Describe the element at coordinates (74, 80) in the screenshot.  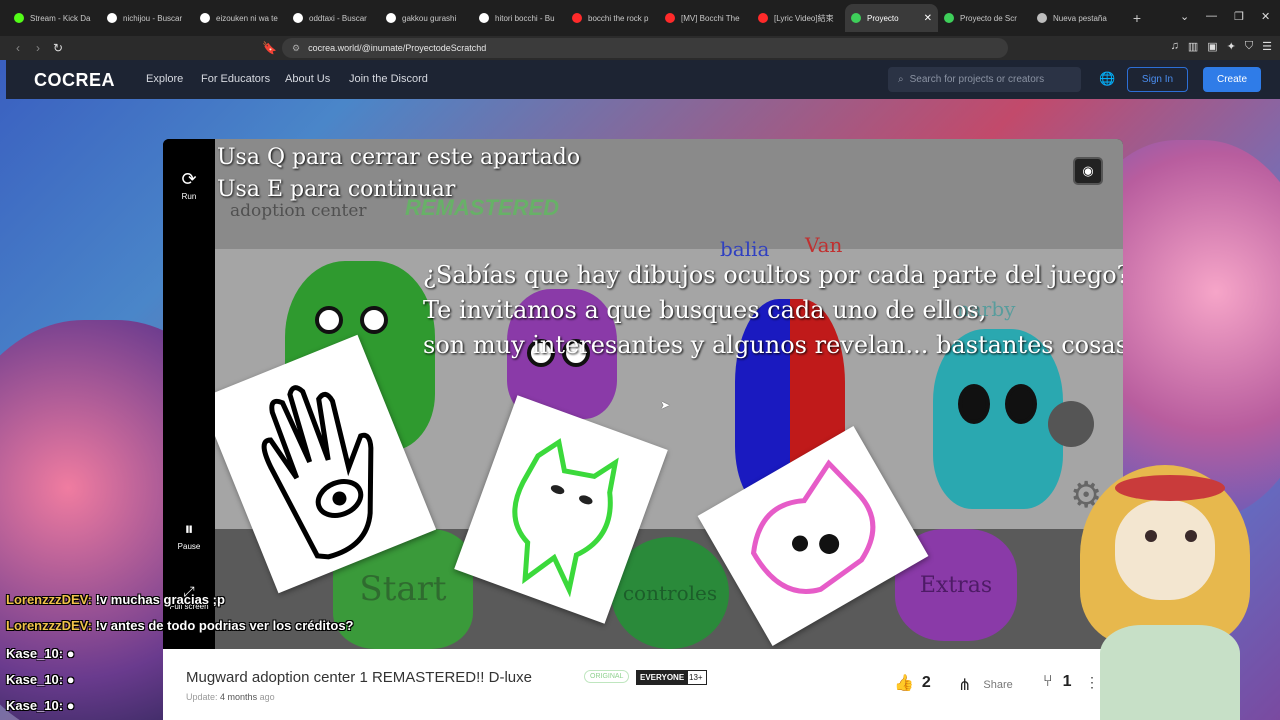
I see `cocrea-logo: COCREA` at that location.